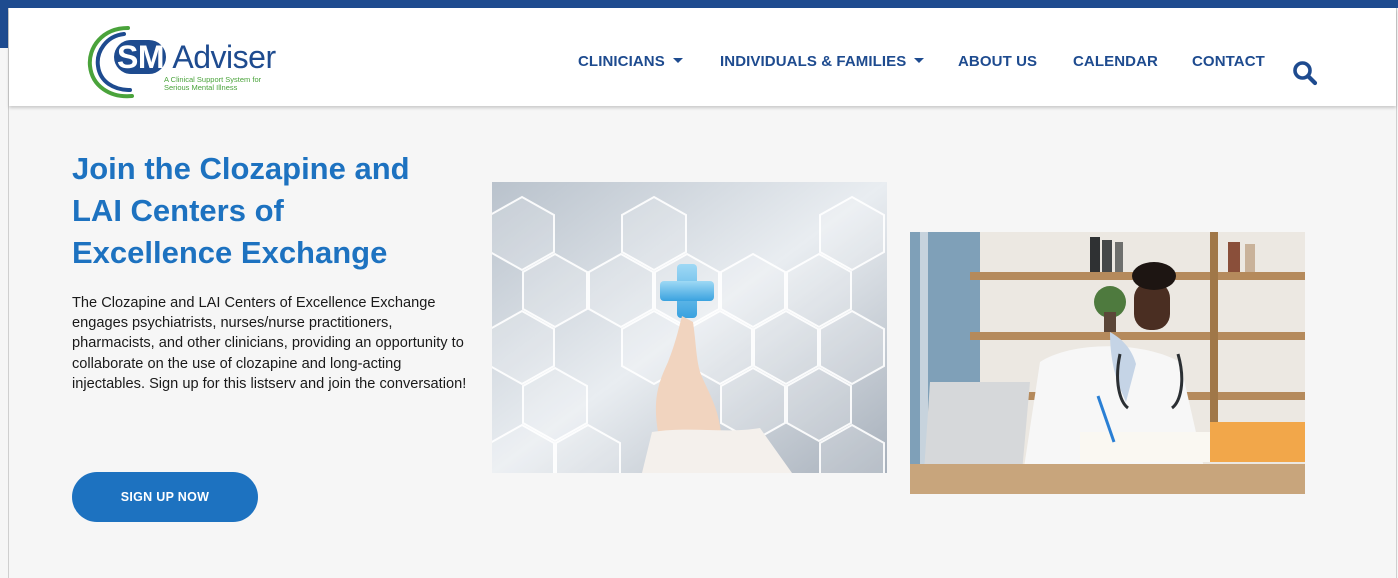 The height and width of the screenshot is (578, 1398). I want to click on nav-about-us: ABOUT US, so click(997, 61).